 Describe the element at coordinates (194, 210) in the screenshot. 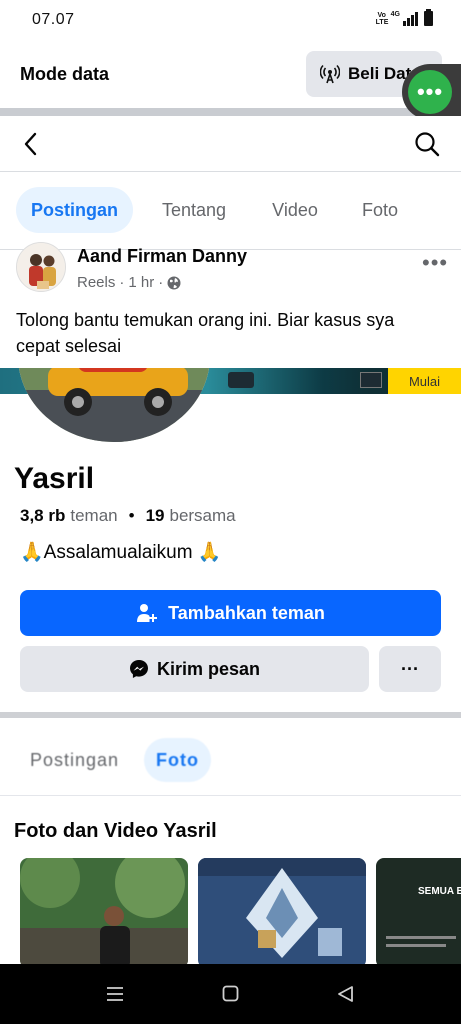

I see `tab-tentang: Tentang` at that location.